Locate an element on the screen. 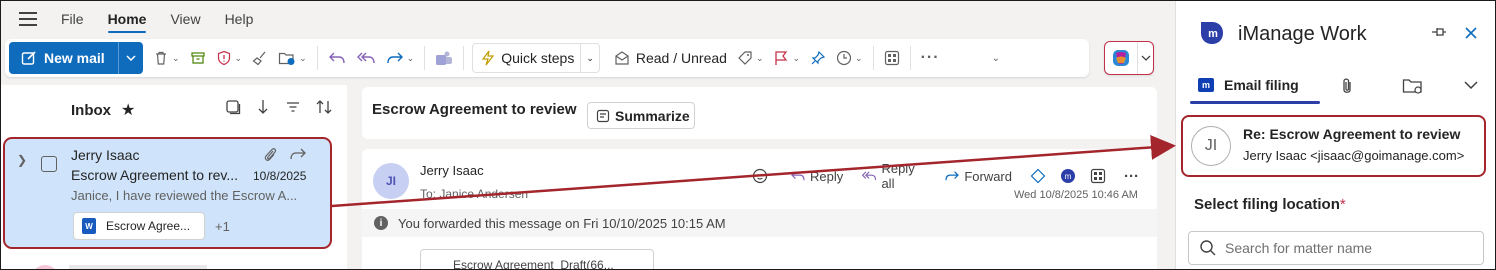  new-mail-button: New mail is located at coordinates (76, 58).